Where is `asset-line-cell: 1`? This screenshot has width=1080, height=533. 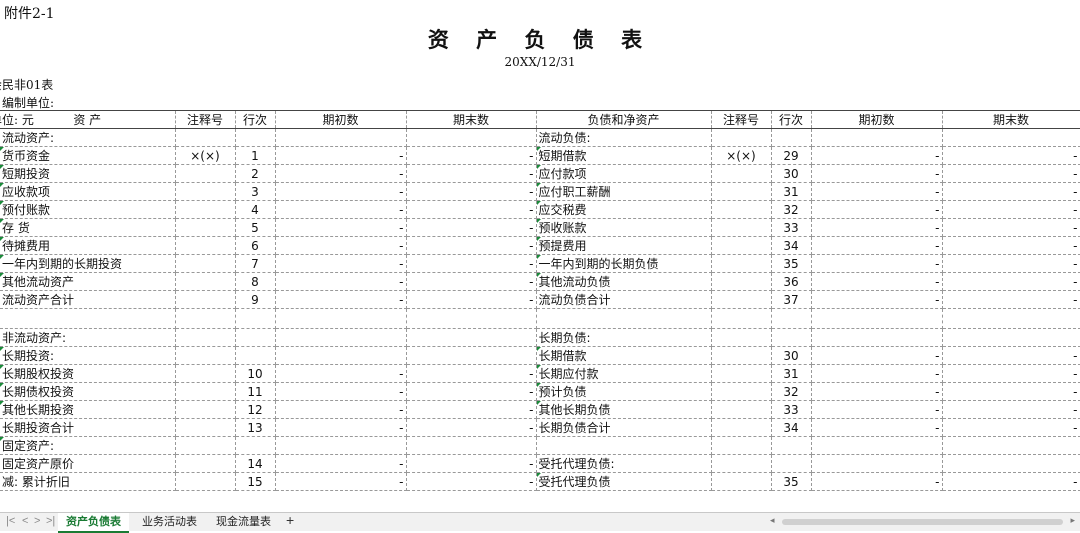
asset-line-cell: 1 is located at coordinates (255, 155).